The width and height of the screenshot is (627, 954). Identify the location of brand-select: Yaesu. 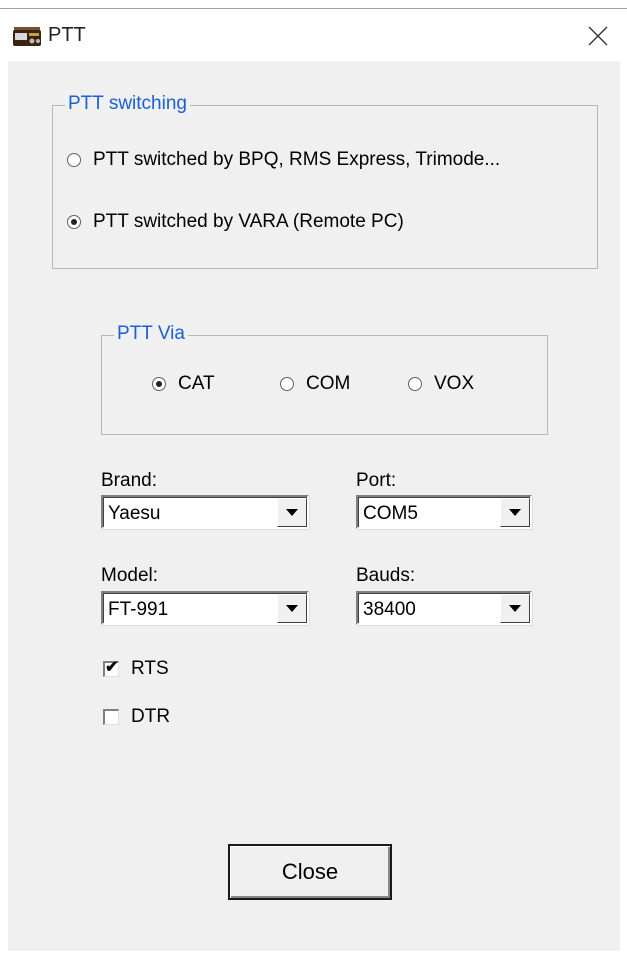
(205, 512).